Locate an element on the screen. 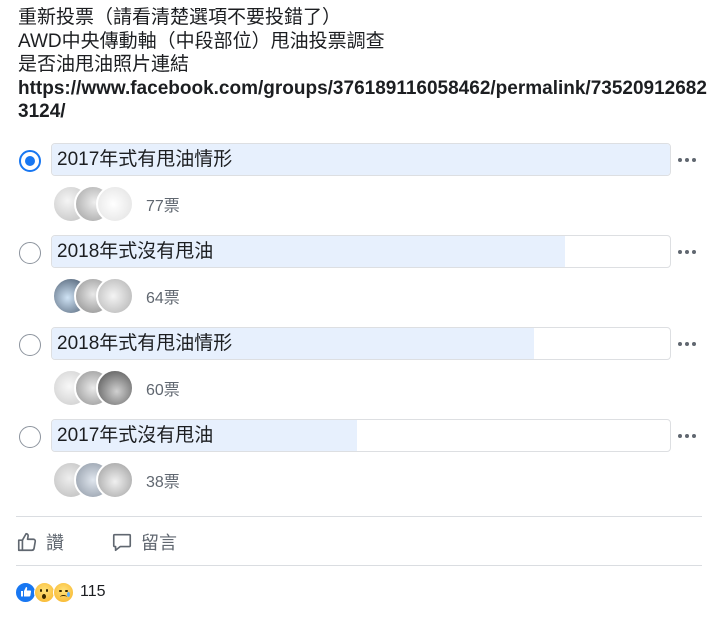 This screenshot has height=622, width=720. vote-count: 60票 is located at coordinates (163, 388).